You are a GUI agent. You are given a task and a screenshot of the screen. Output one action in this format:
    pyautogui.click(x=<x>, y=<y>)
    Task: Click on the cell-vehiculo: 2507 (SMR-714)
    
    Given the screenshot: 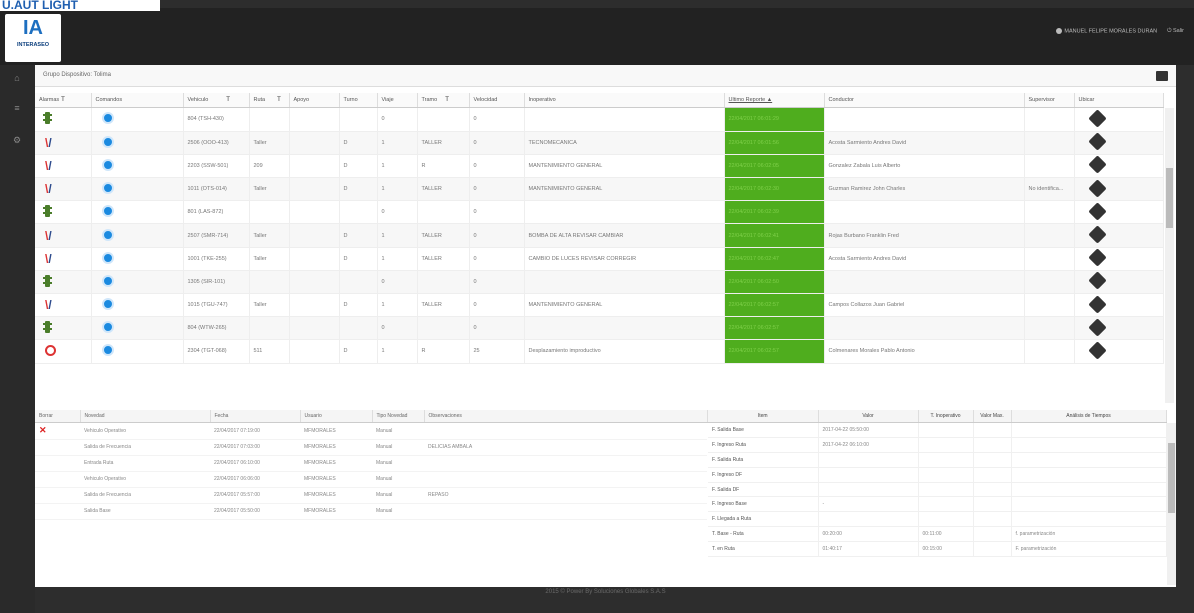 What is the action you would take?
    pyautogui.click(x=216, y=235)
    